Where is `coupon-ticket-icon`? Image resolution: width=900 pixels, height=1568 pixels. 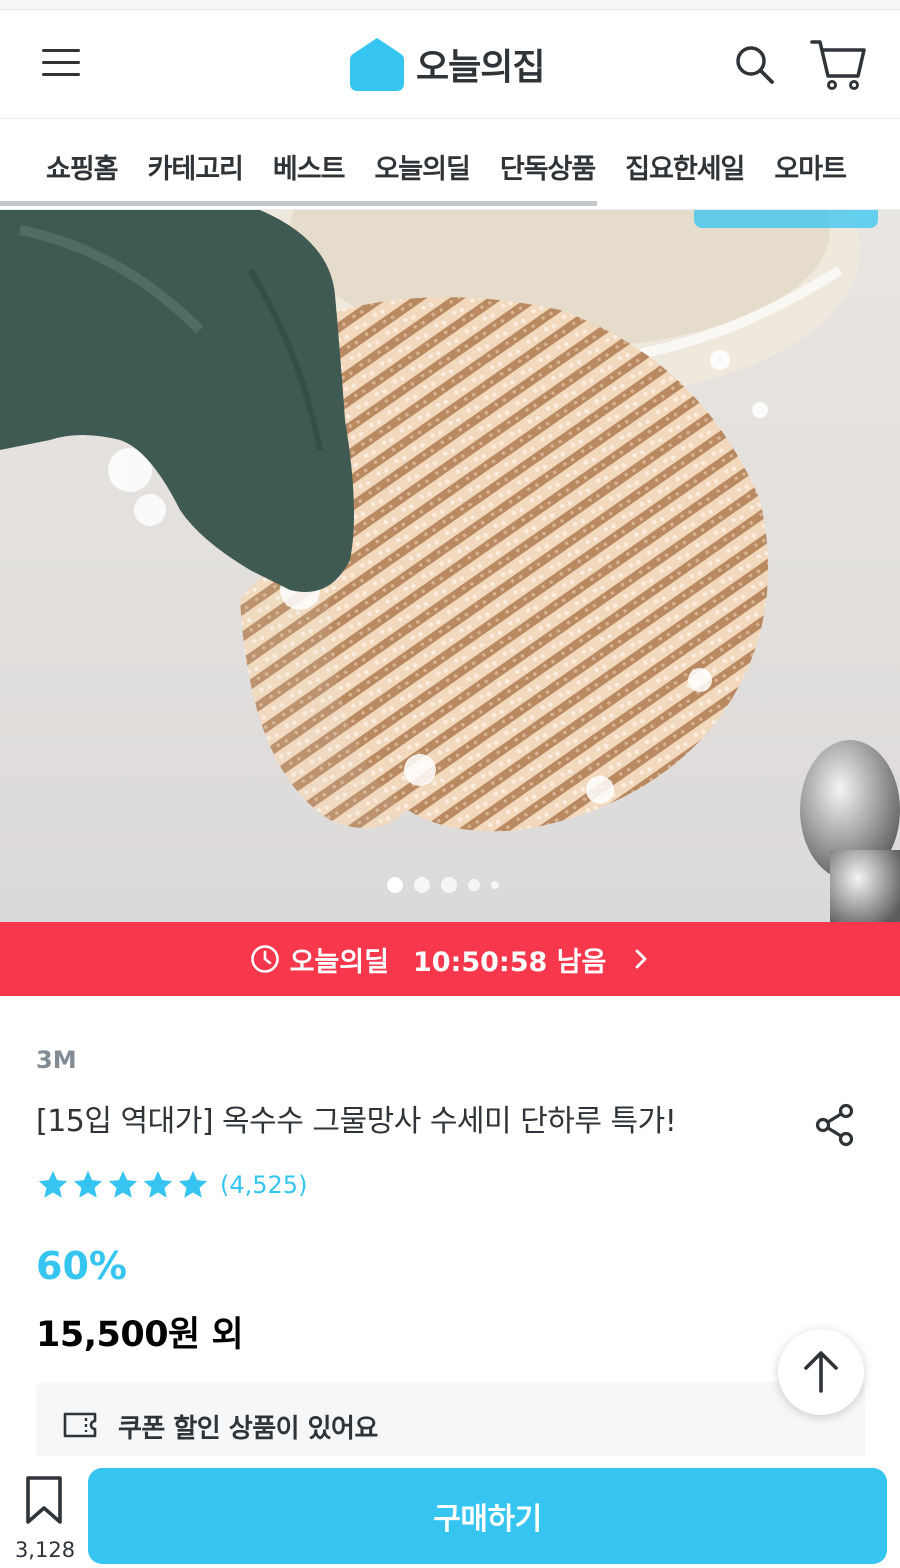
coupon-ticket-icon is located at coordinates (80, 1425).